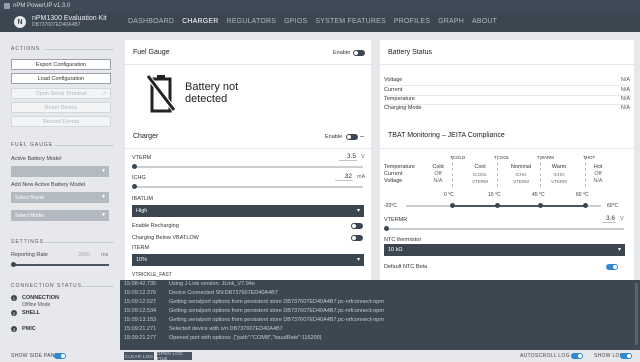 This screenshot has width=640, height=362. I want to click on thot-handle, so click(585, 205).